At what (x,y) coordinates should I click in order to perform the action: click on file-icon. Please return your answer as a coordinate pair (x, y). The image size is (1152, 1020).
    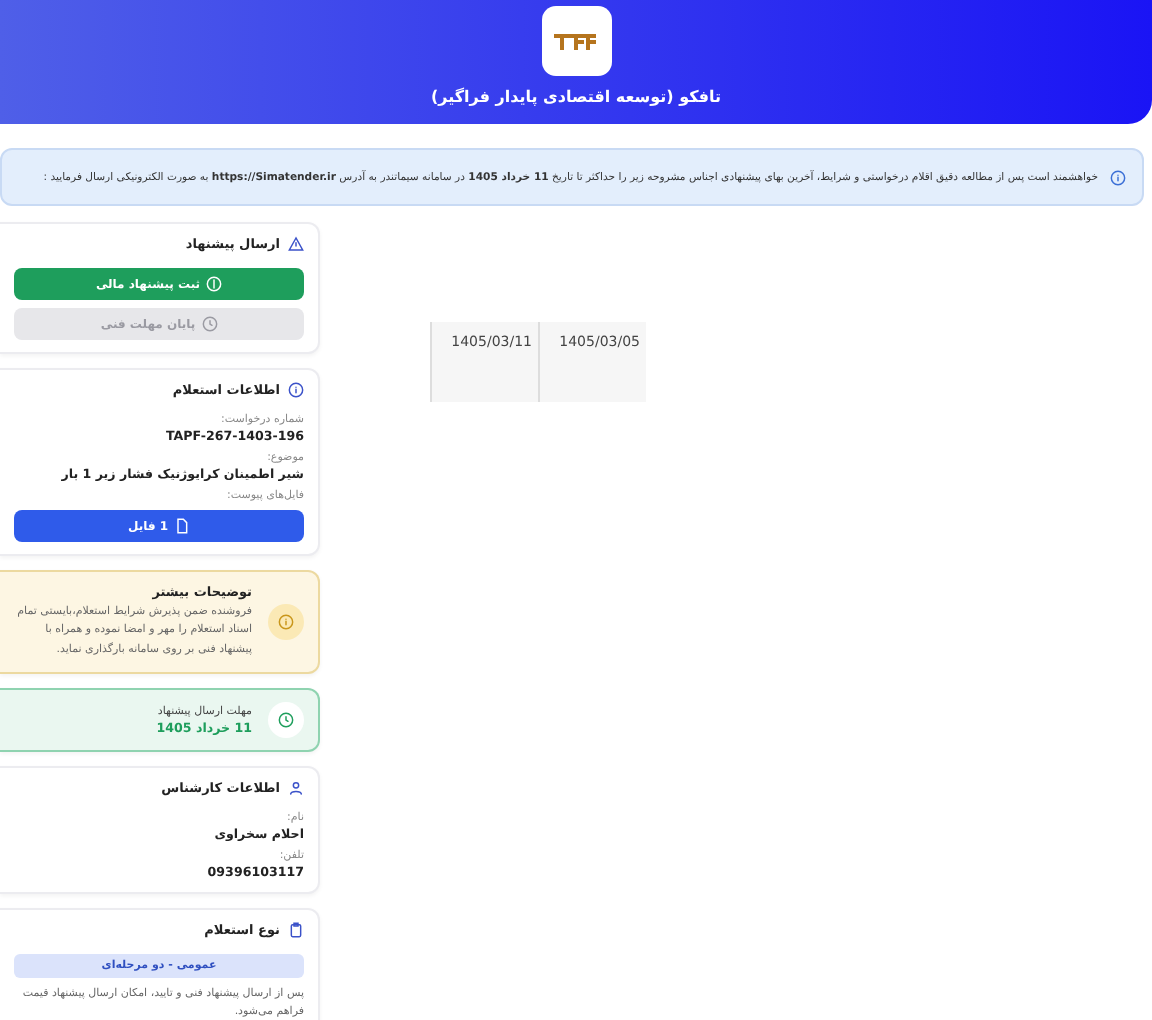
    Looking at the image, I should click on (182, 526).